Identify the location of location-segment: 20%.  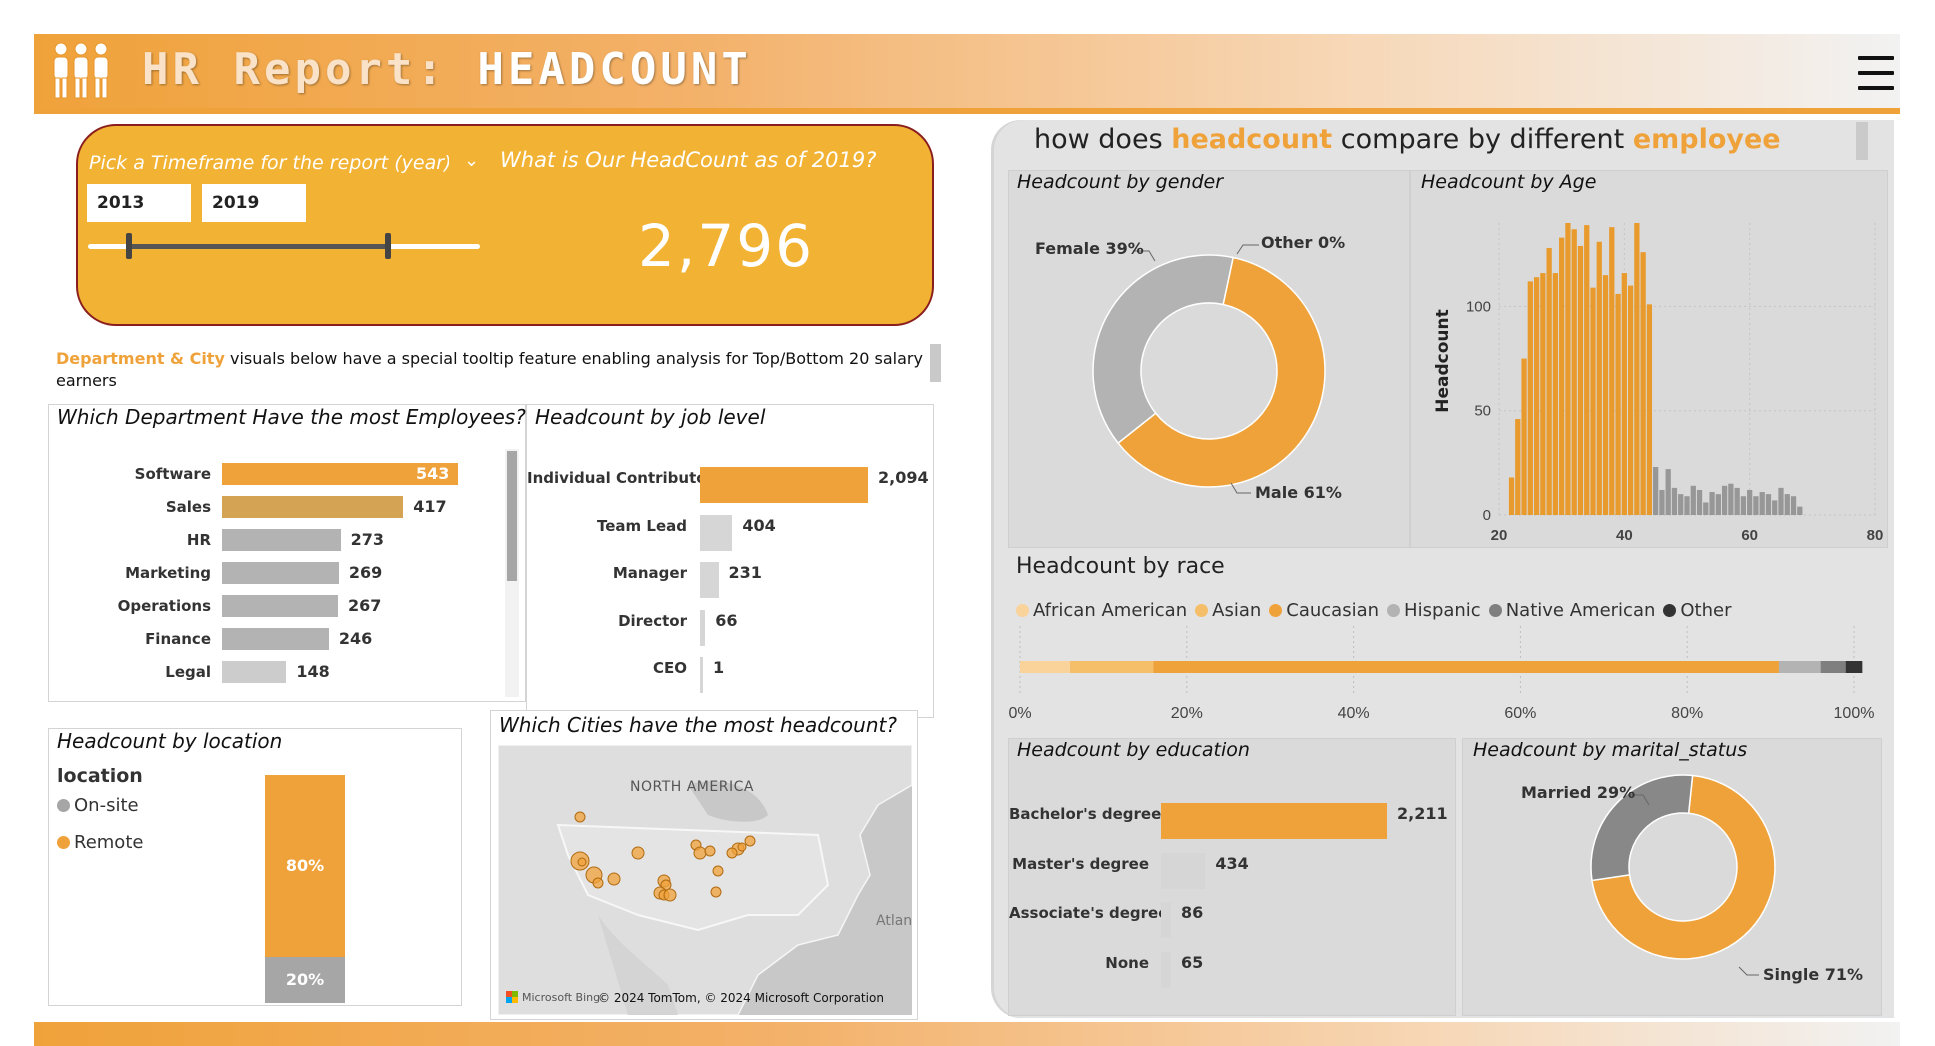
(305, 980).